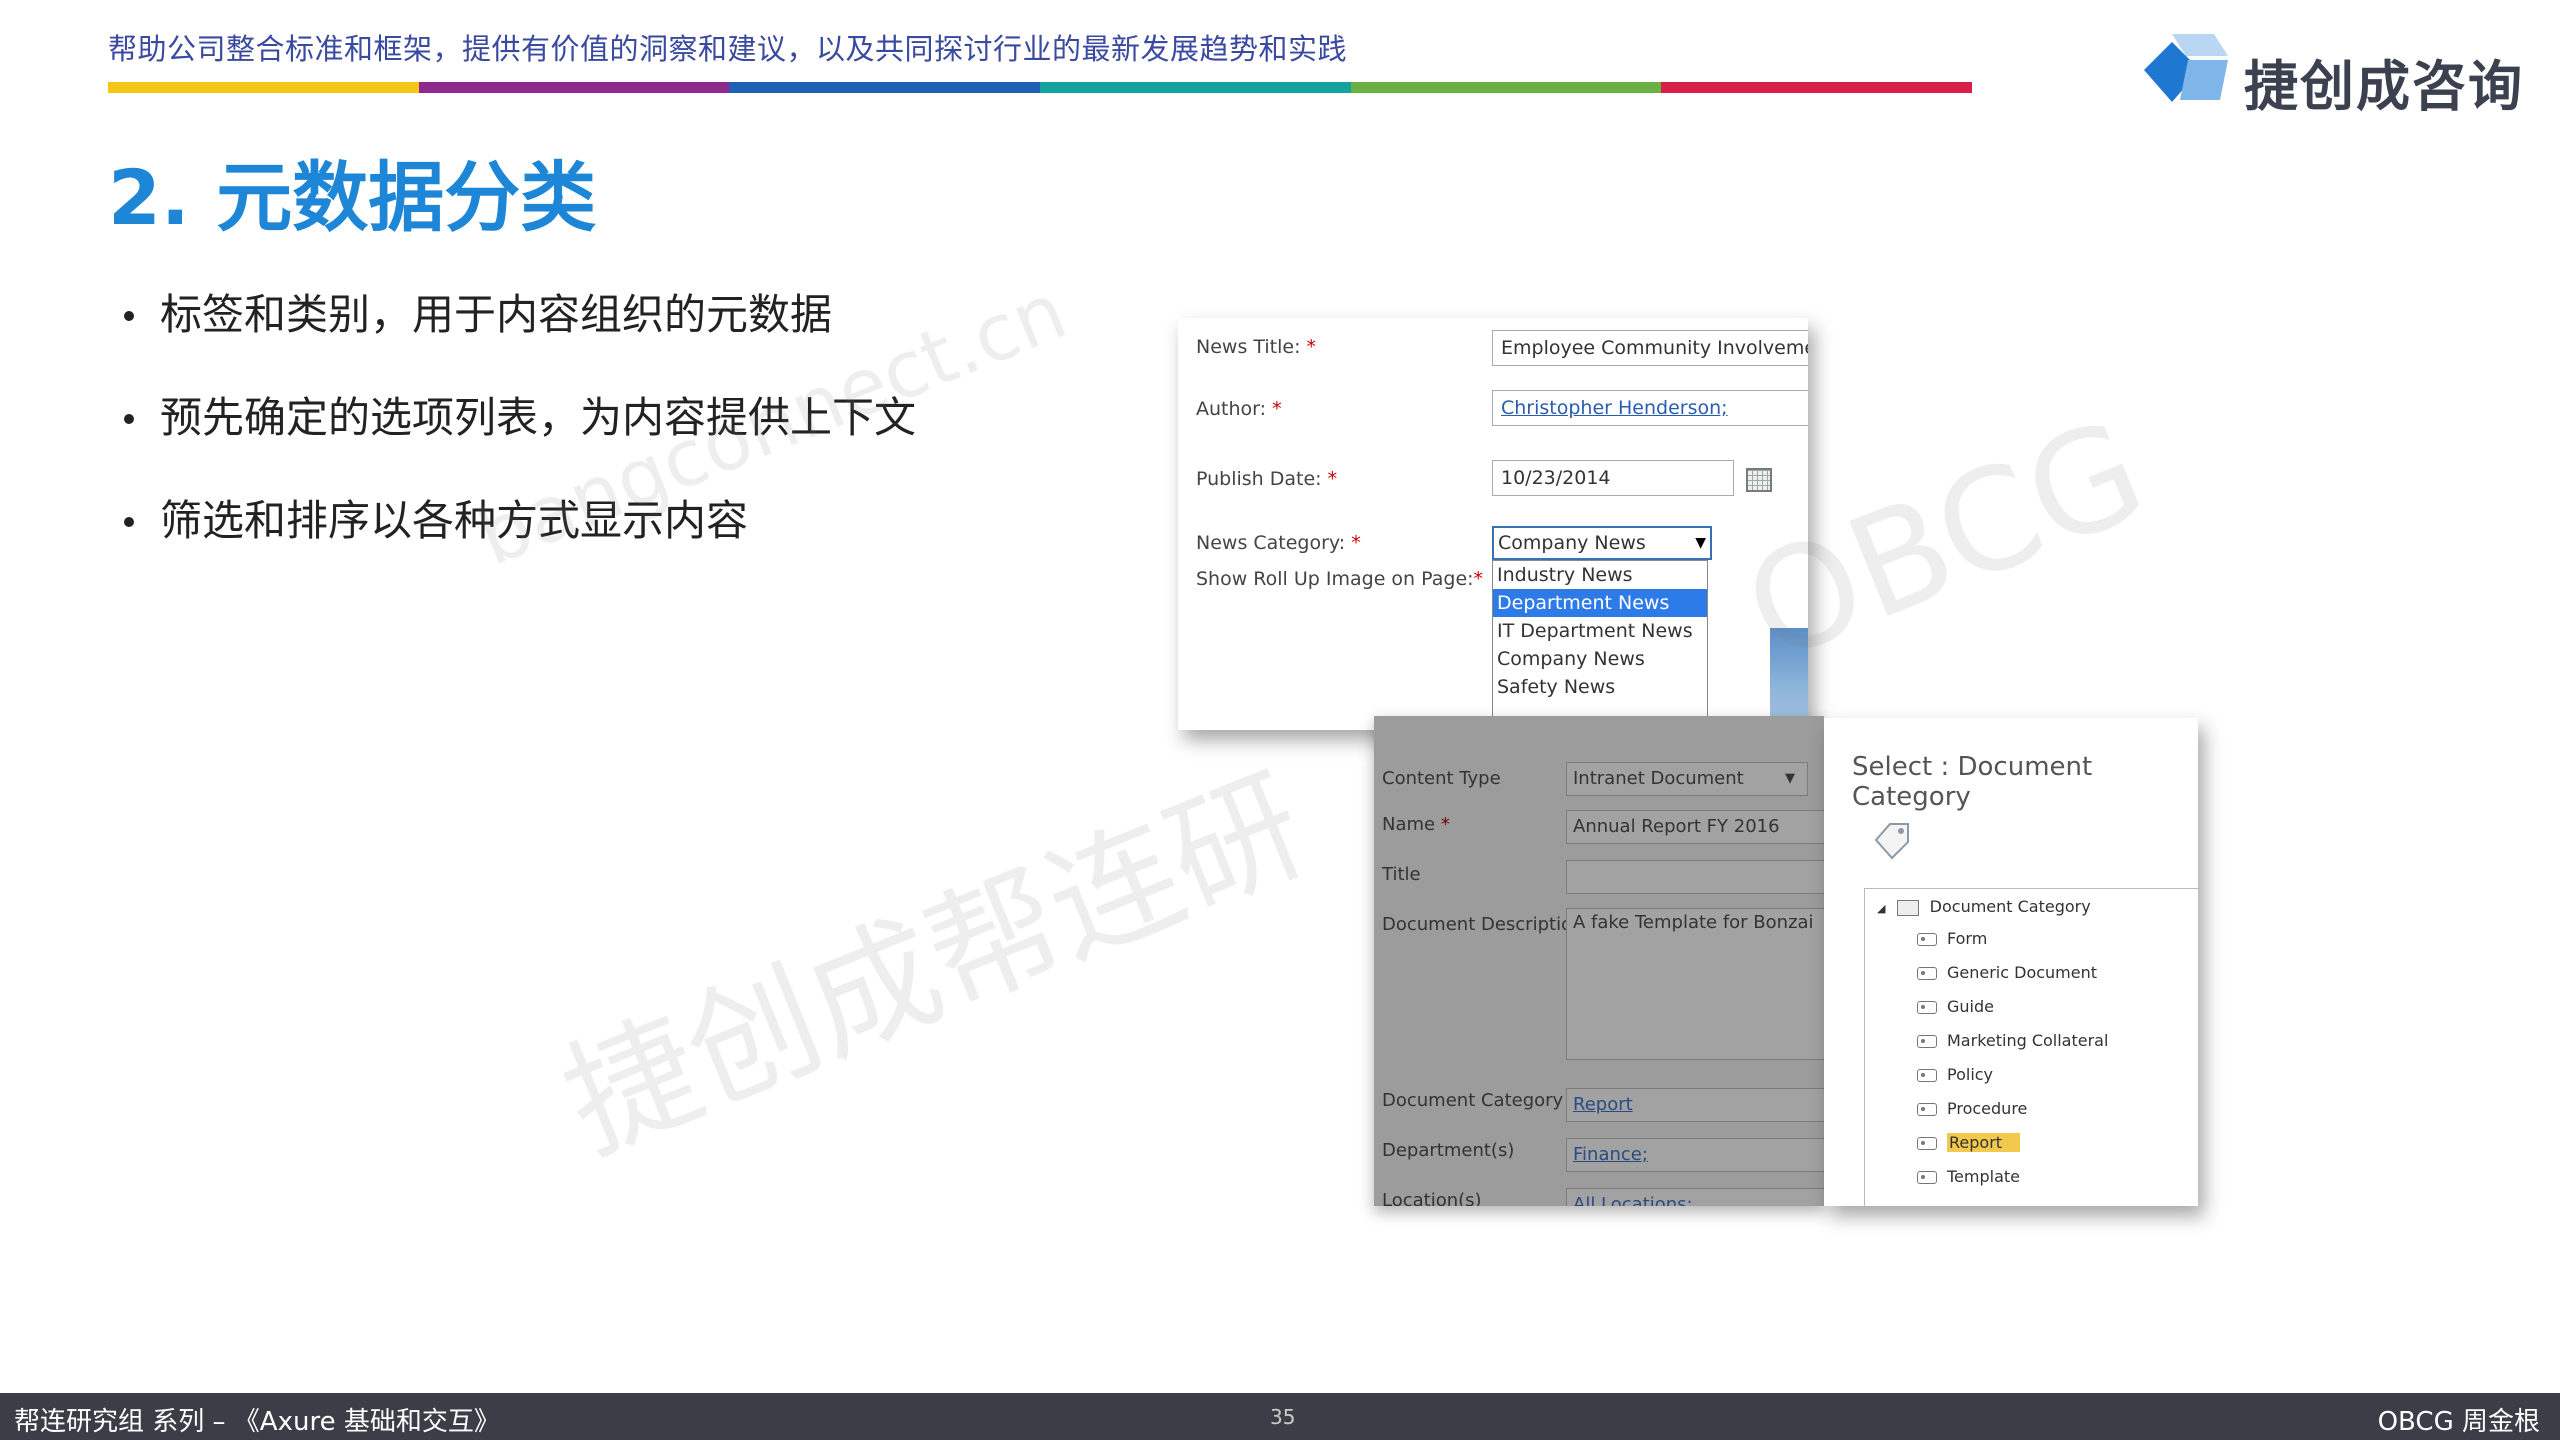  What do you see at coordinates (1695, 1155) in the screenshot?
I see `departments-input: Finance;` at bounding box center [1695, 1155].